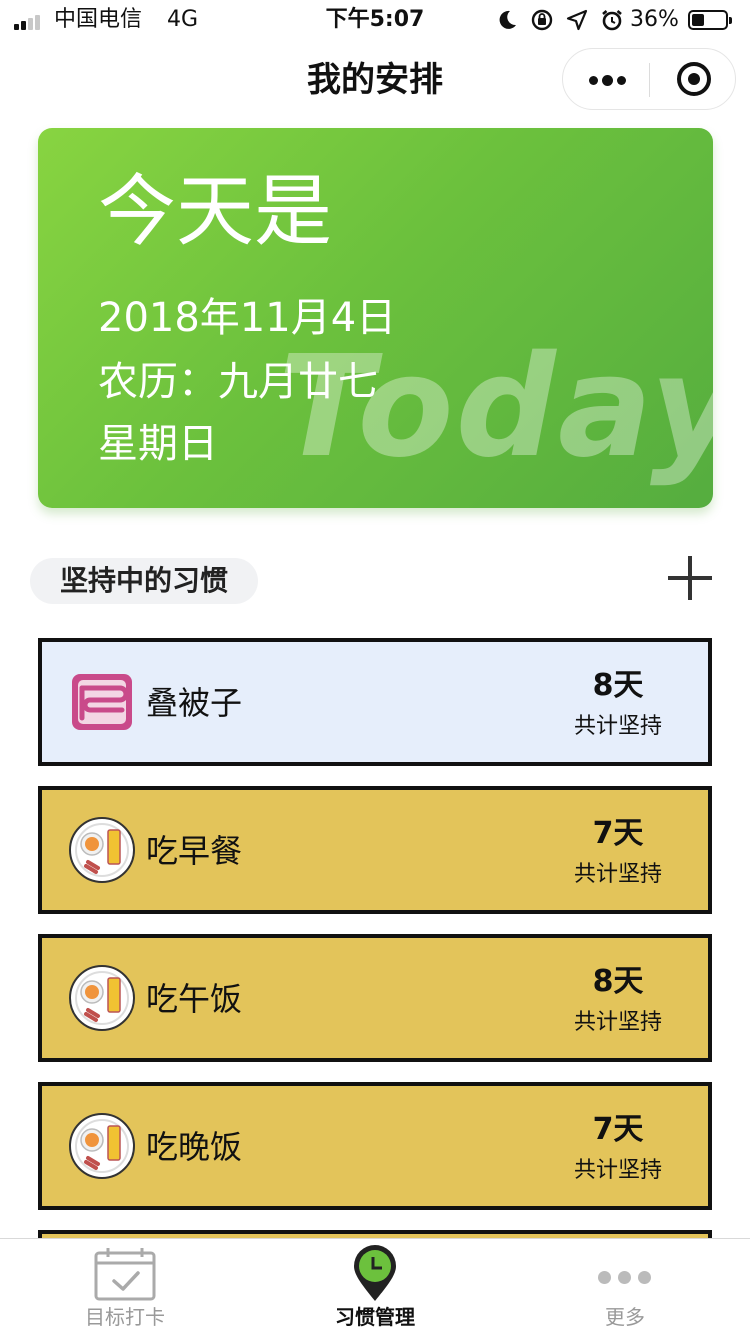 This screenshot has width=750, height=1335. What do you see at coordinates (694, 79) in the screenshot?
I see `capsule-close-button` at bounding box center [694, 79].